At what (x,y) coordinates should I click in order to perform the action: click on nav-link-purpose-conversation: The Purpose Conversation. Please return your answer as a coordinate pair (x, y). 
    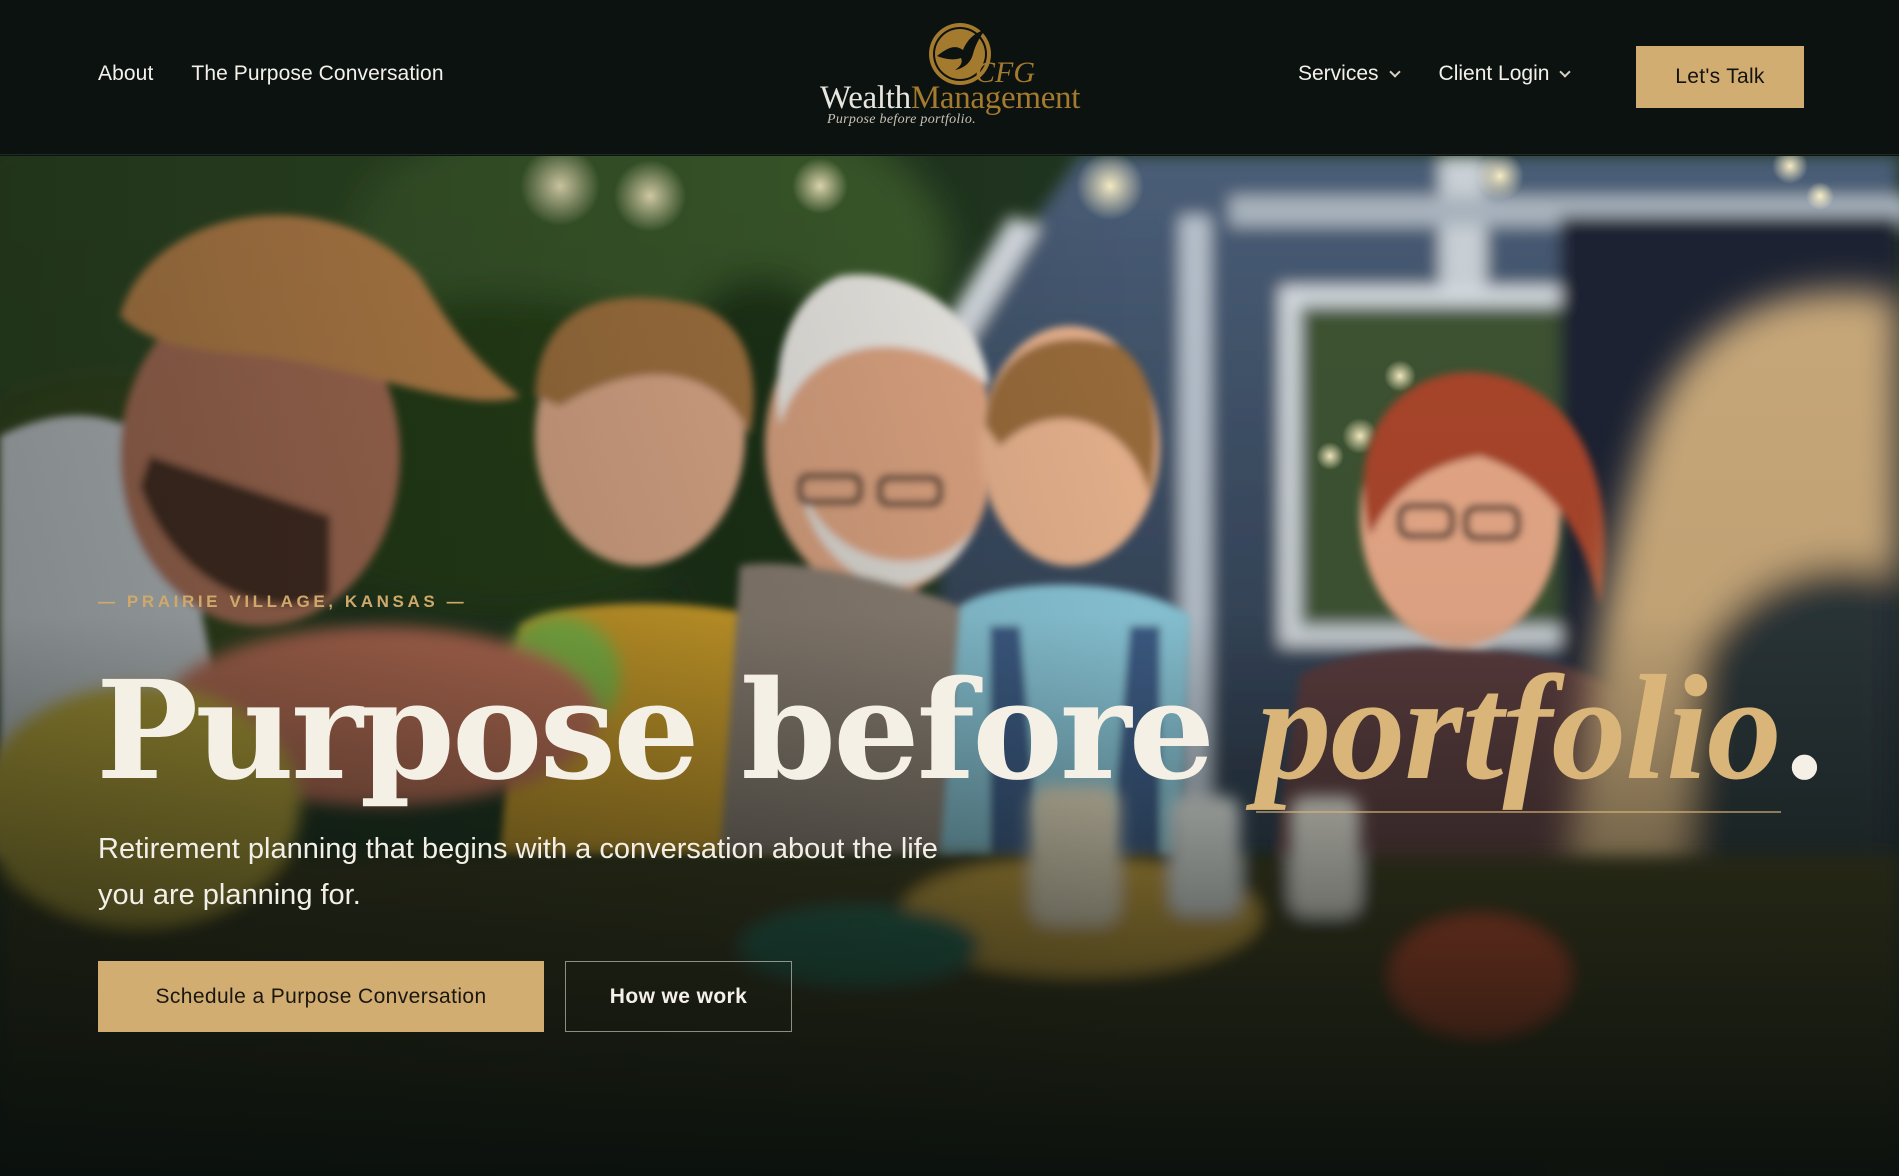
    Looking at the image, I should click on (317, 74).